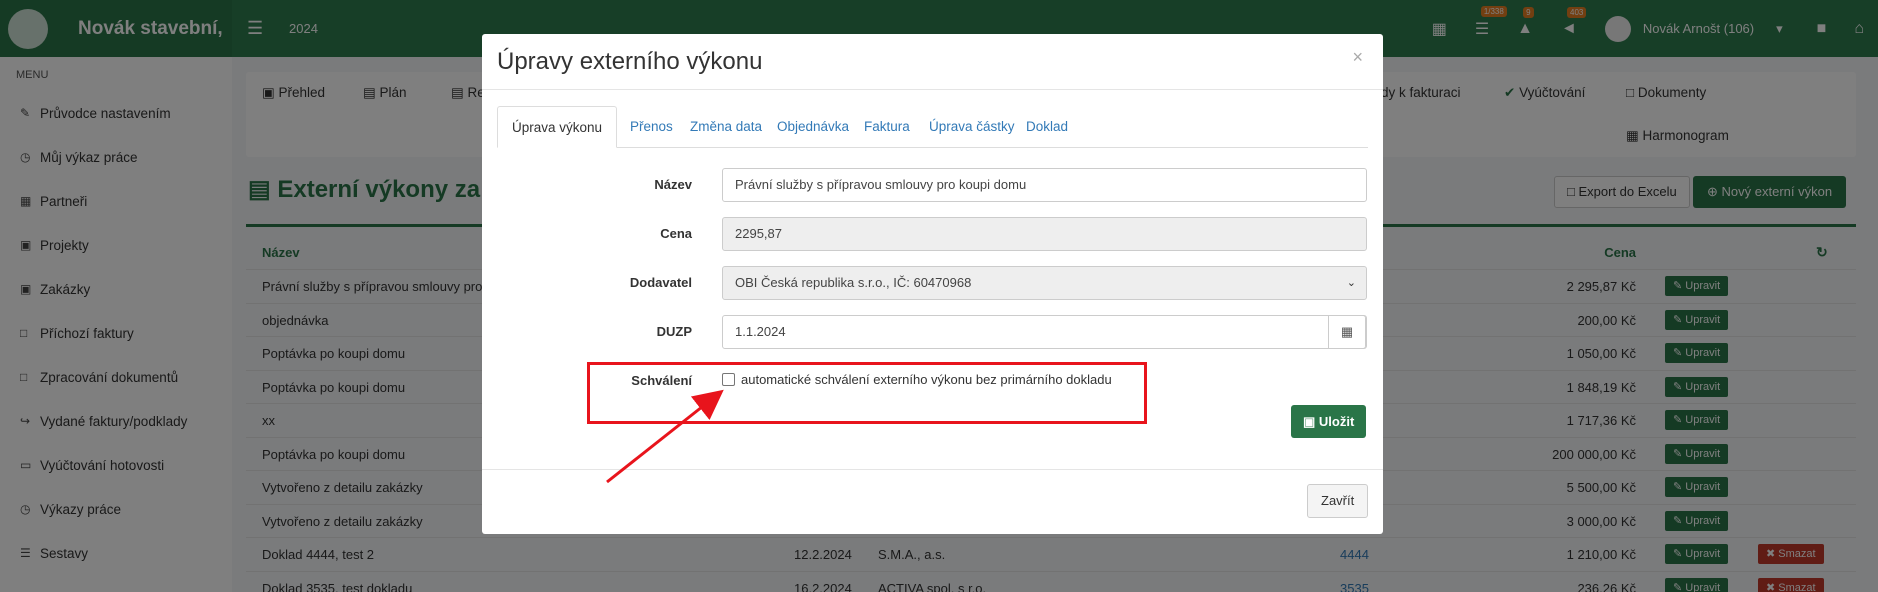 Image resolution: width=1878 pixels, height=592 pixels. I want to click on tab-objednavka: Objednávka, so click(813, 127).